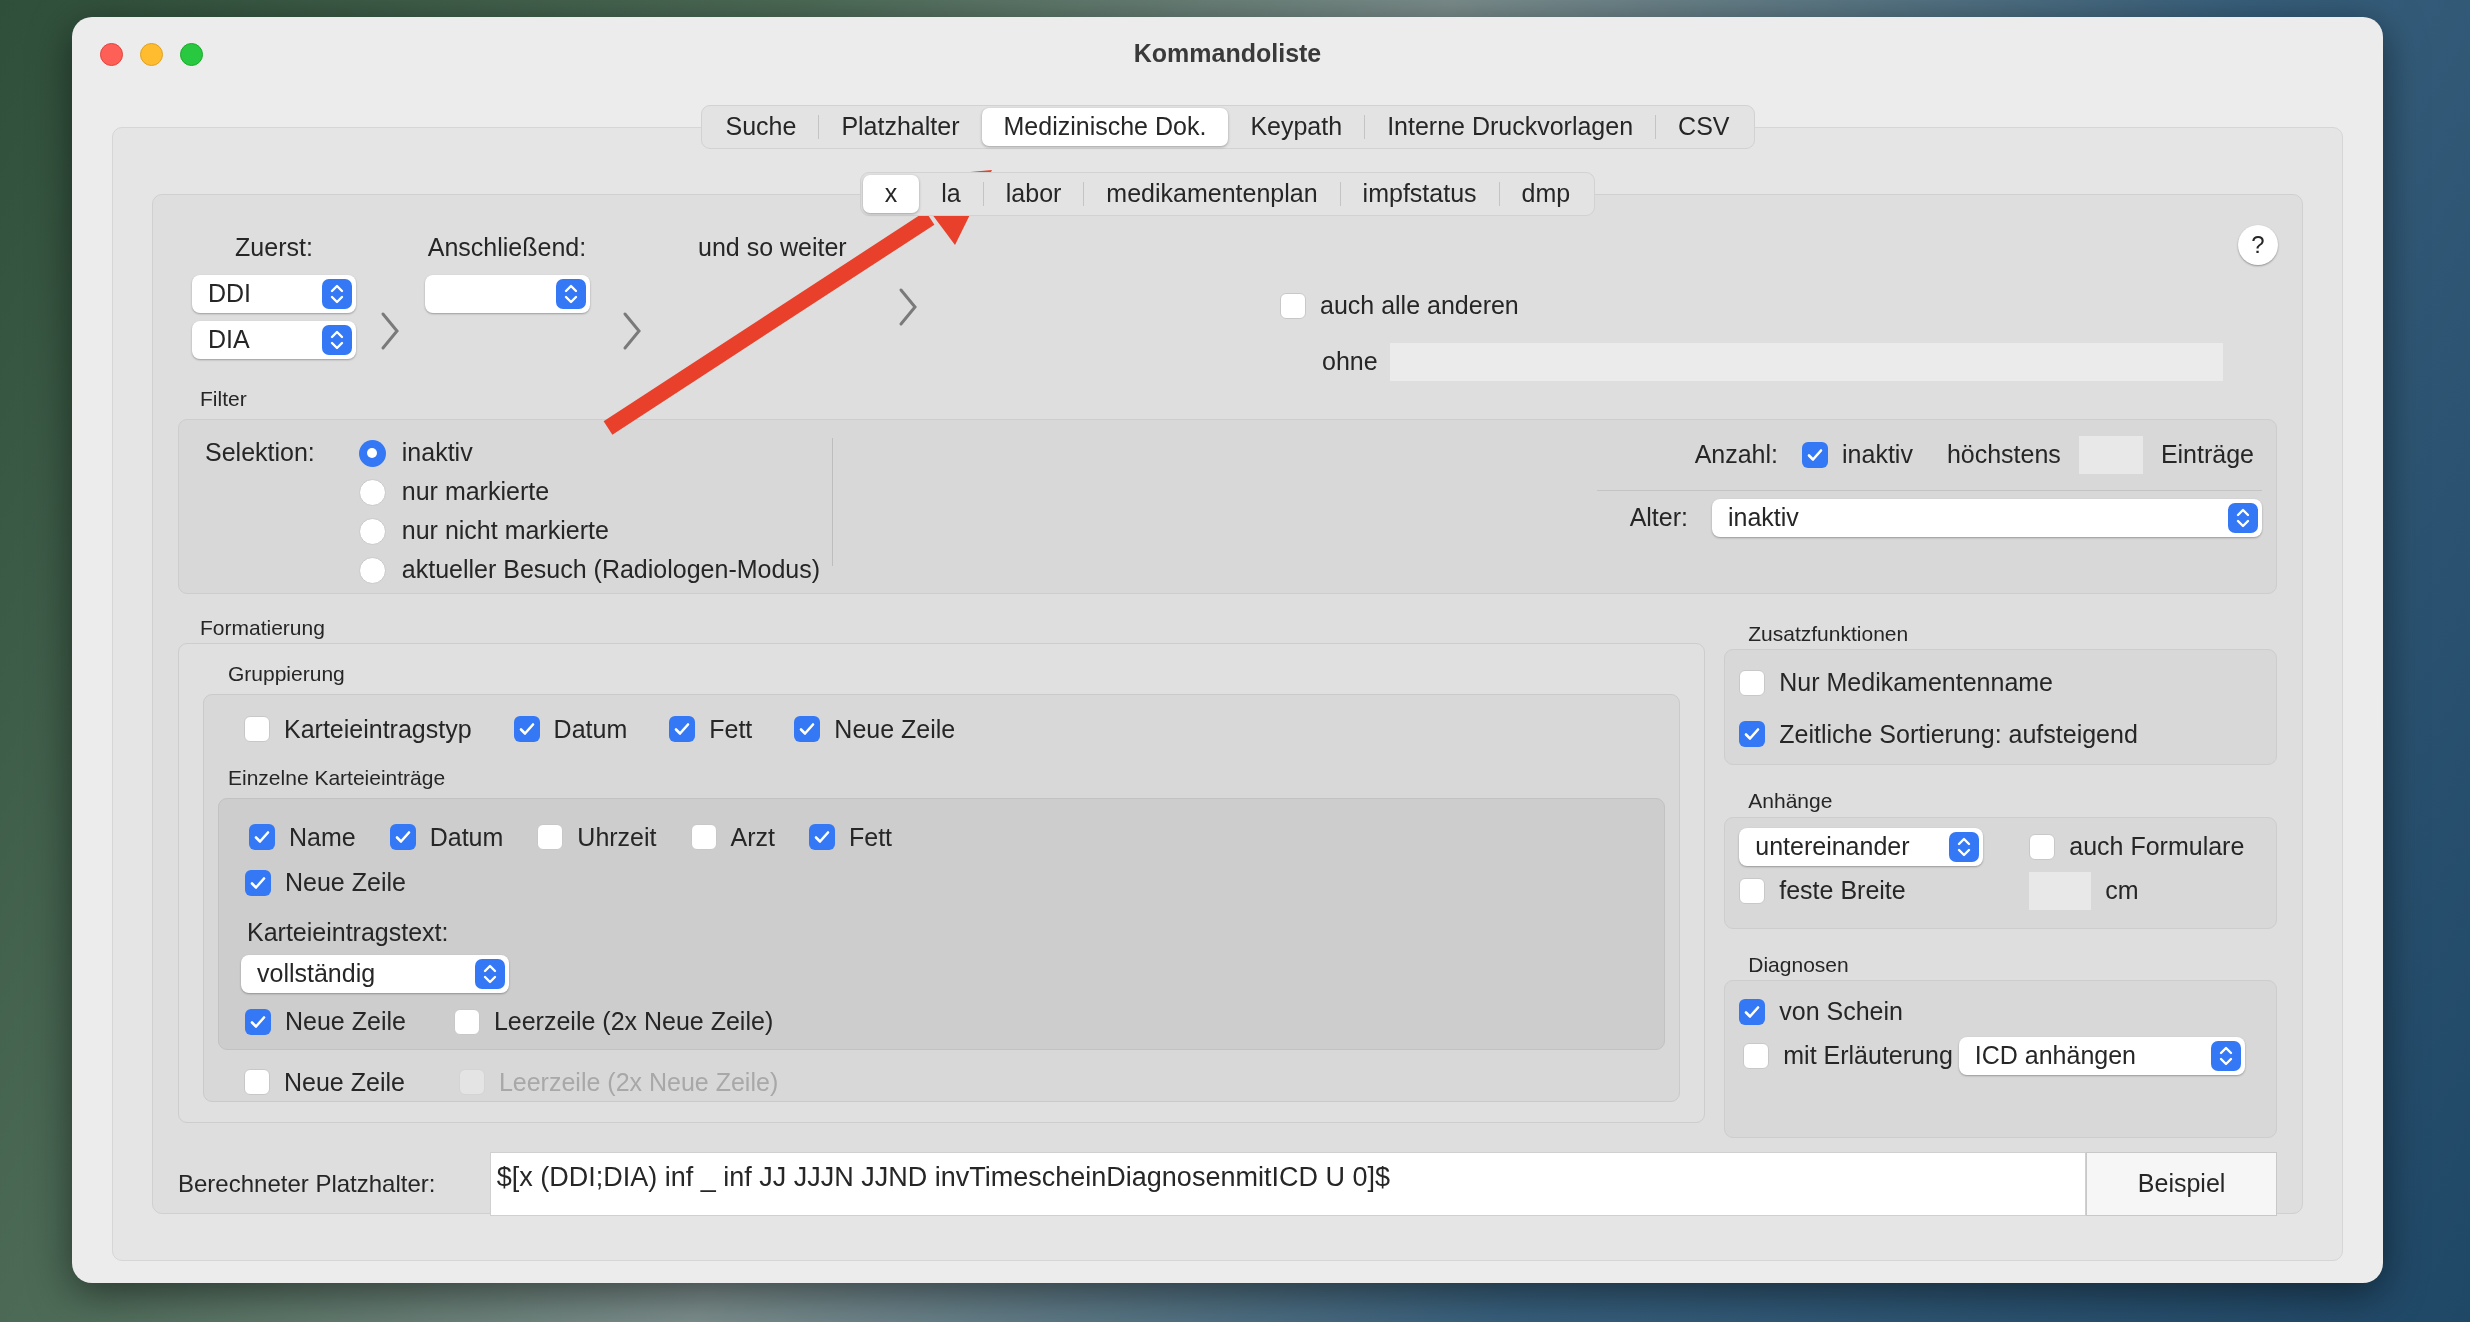 This screenshot has width=2470, height=1322. Describe the element at coordinates (1296, 127) in the screenshot. I see `tab: Keypath` at that location.